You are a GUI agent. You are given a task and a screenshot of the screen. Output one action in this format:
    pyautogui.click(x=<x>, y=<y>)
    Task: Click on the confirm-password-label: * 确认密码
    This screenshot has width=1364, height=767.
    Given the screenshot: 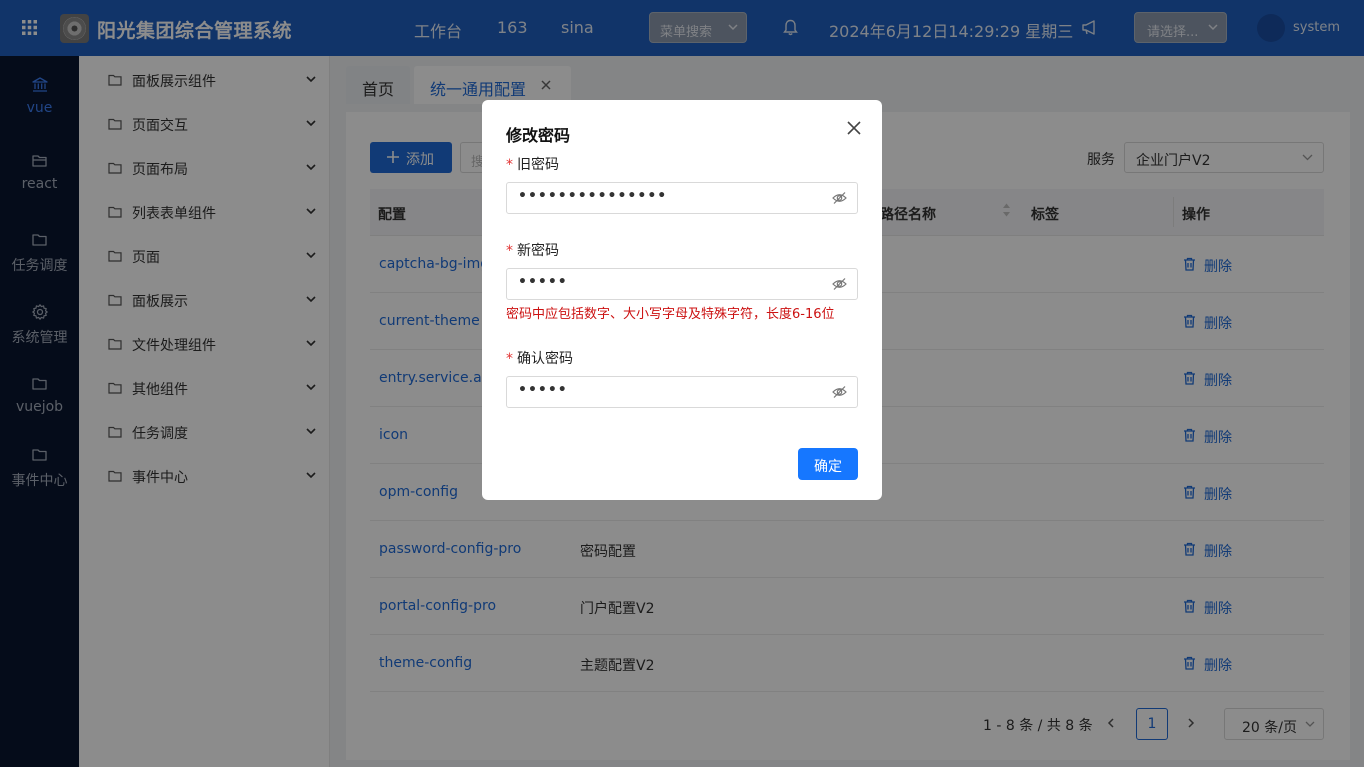 What is the action you would take?
    pyautogui.click(x=539, y=358)
    